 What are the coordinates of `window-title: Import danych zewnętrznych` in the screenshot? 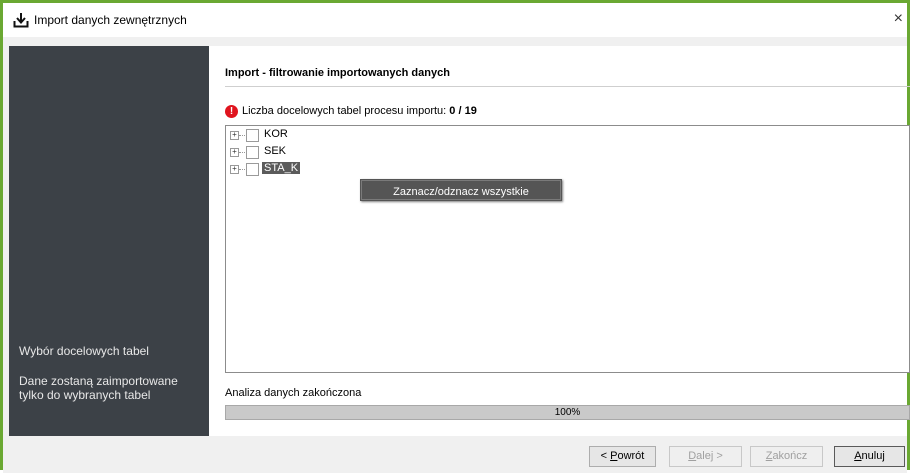 It's located at (110, 20).